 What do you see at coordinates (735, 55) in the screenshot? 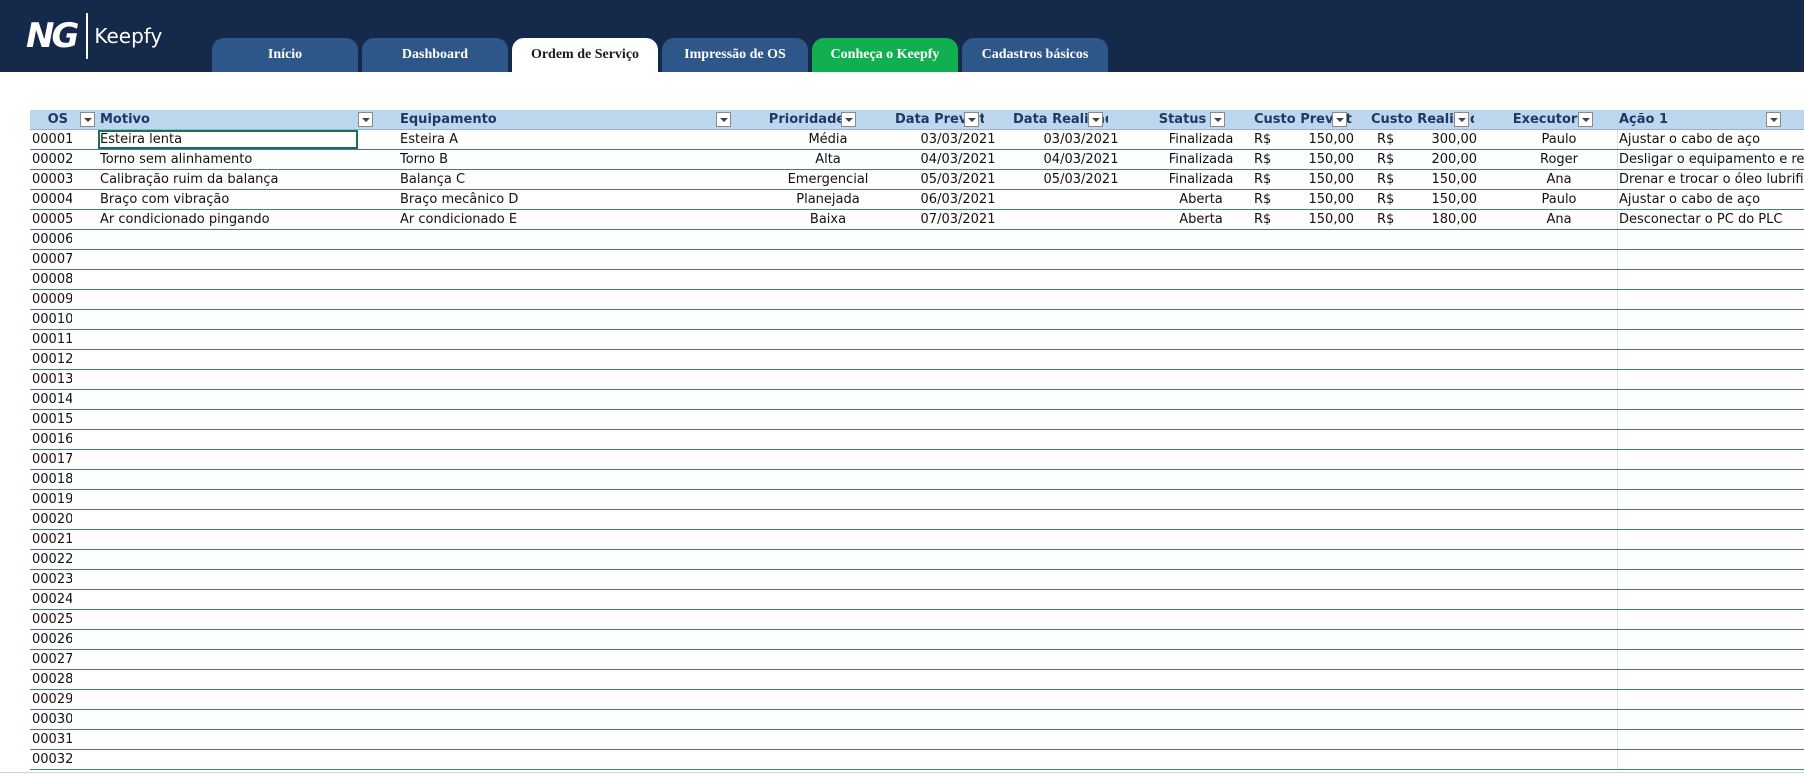
I see `tab-impressao-de-os: Impressão de OS` at bounding box center [735, 55].